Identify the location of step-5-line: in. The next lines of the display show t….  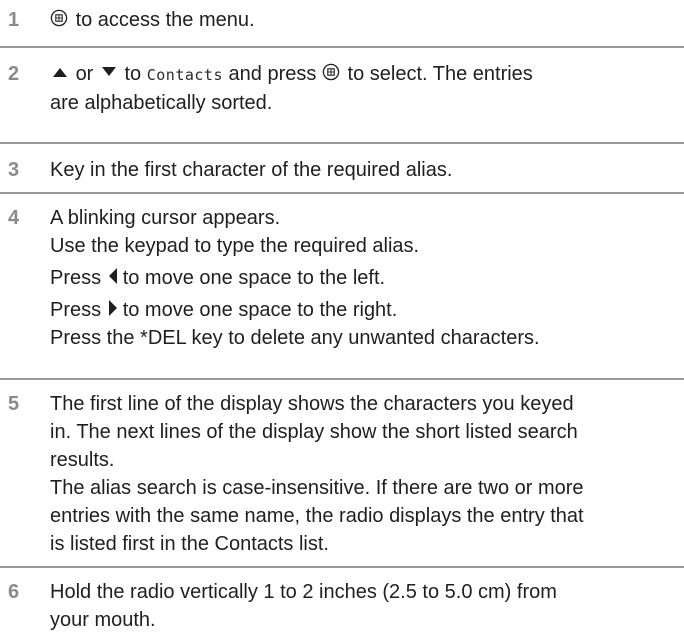
(314, 432).